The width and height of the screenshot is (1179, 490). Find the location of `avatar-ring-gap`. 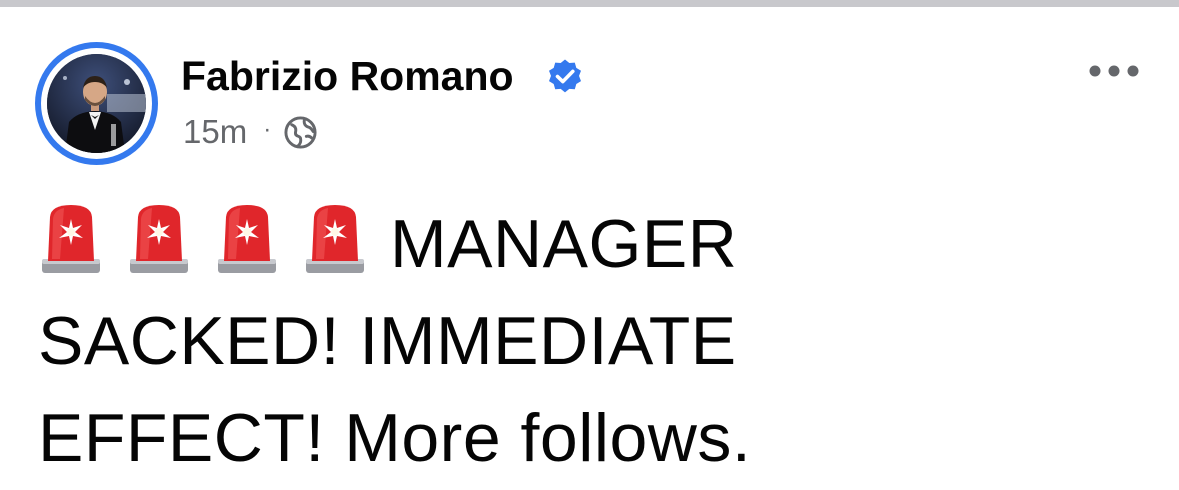

avatar-ring-gap is located at coordinates (96, 103).